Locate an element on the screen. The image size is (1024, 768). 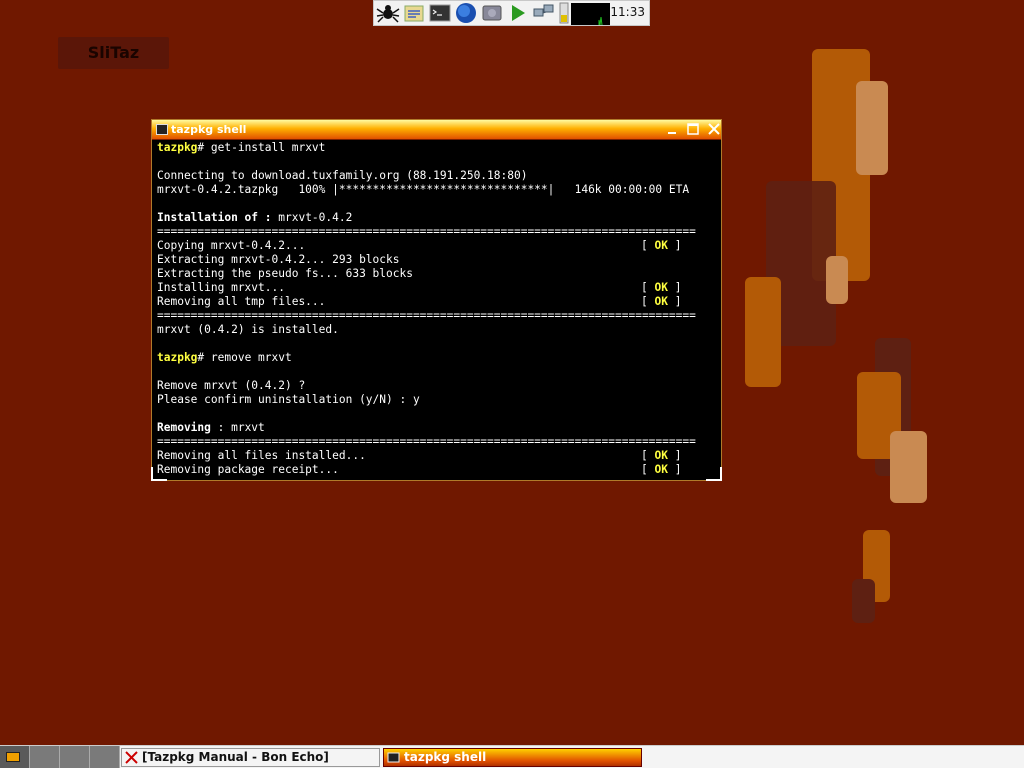
terminal-line: Please confirm uninstallation (y/N) : y is located at coordinates (438, 400).